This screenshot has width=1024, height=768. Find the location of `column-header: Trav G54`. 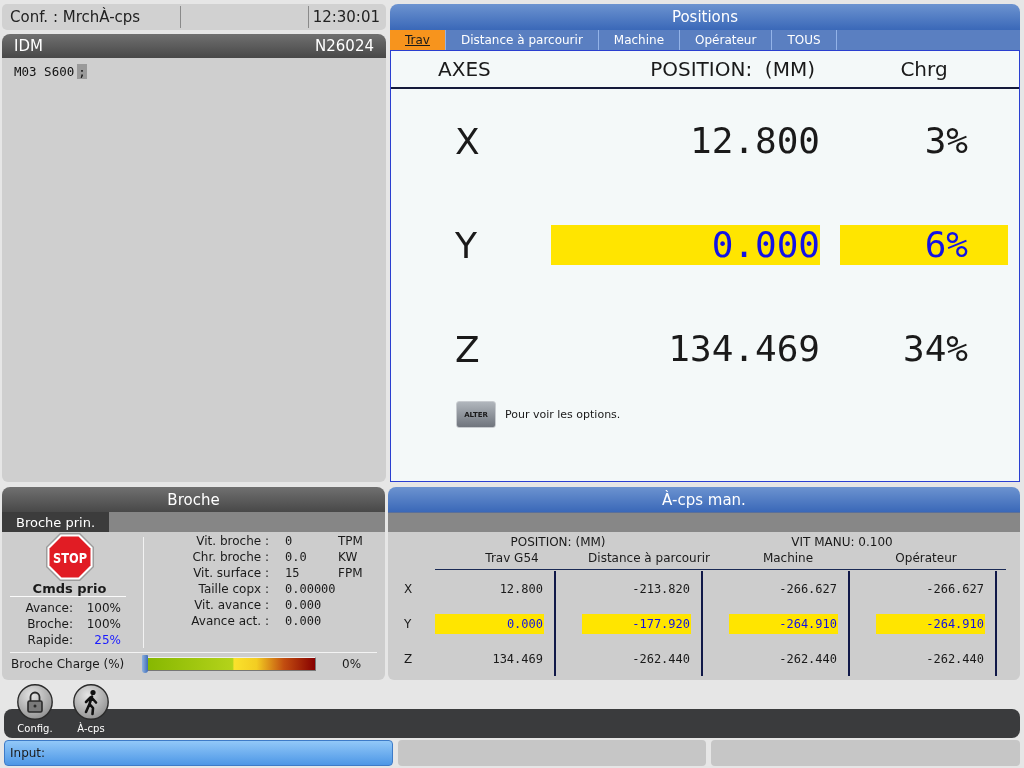

column-header: Trav G54 is located at coordinates (512, 558).